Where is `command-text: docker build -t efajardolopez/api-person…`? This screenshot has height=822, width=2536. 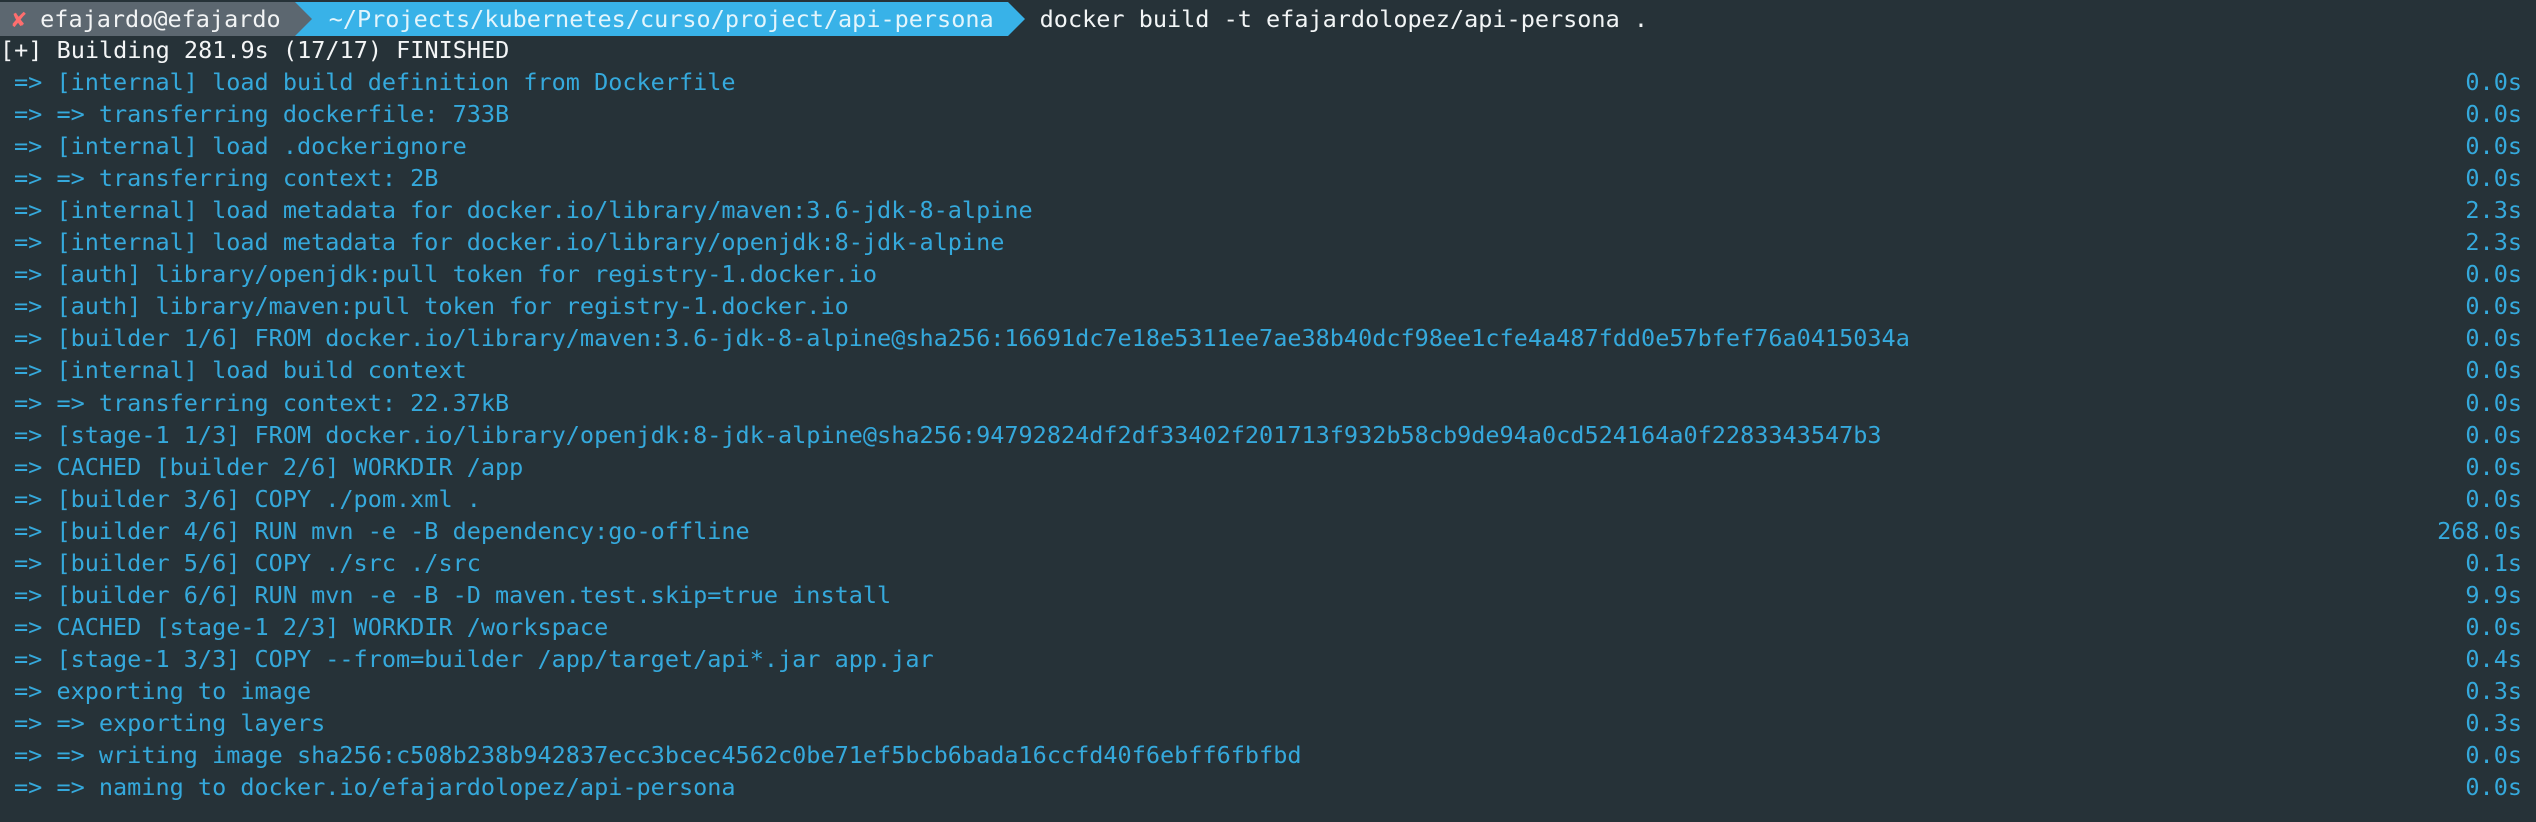
command-text: docker build -t efajardolopez/api-person… is located at coordinates (1344, 19).